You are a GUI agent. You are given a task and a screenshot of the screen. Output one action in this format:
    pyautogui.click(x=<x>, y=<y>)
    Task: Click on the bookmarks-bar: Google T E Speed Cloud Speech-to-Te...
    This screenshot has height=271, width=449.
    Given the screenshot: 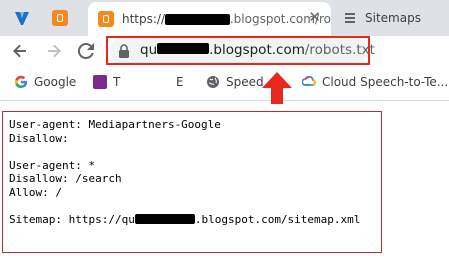 What is the action you would take?
    pyautogui.click(x=224, y=83)
    